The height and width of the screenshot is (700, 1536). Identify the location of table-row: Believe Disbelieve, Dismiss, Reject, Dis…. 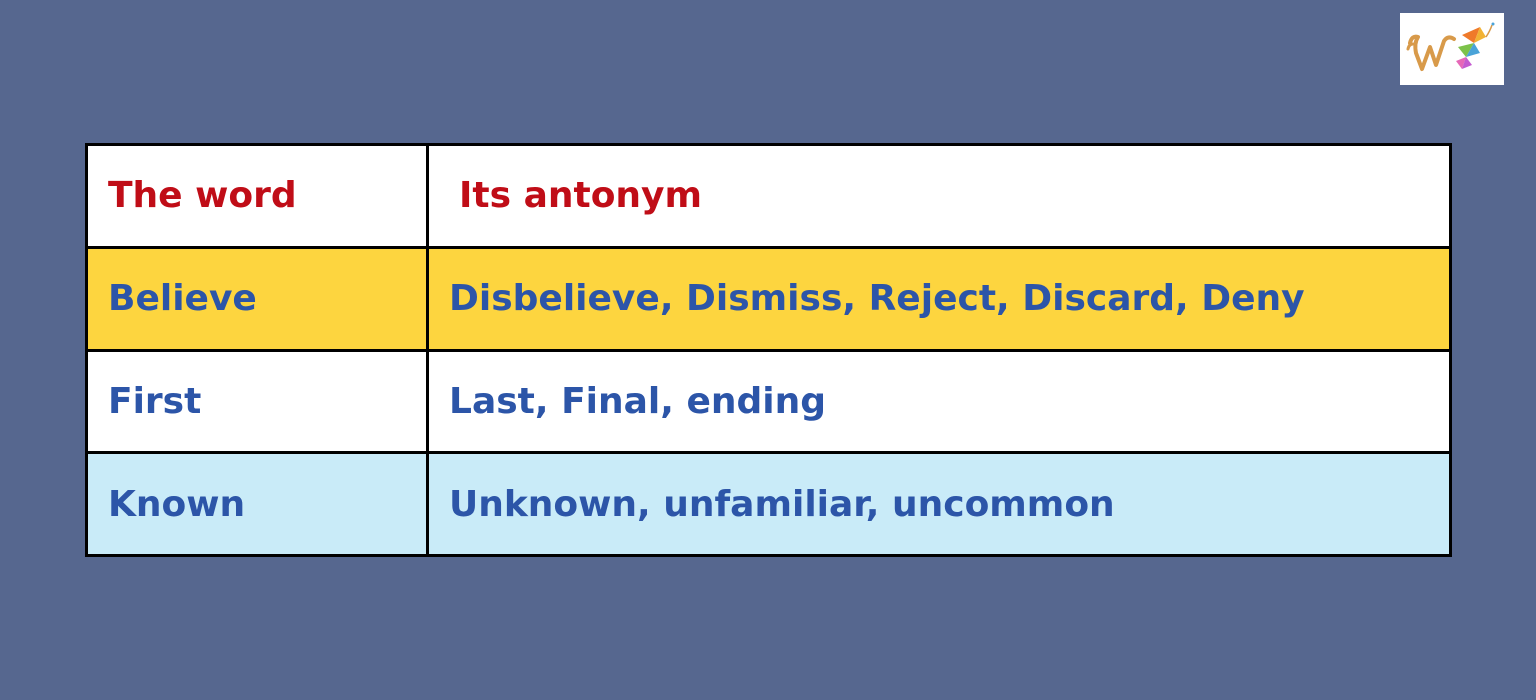
(768, 298).